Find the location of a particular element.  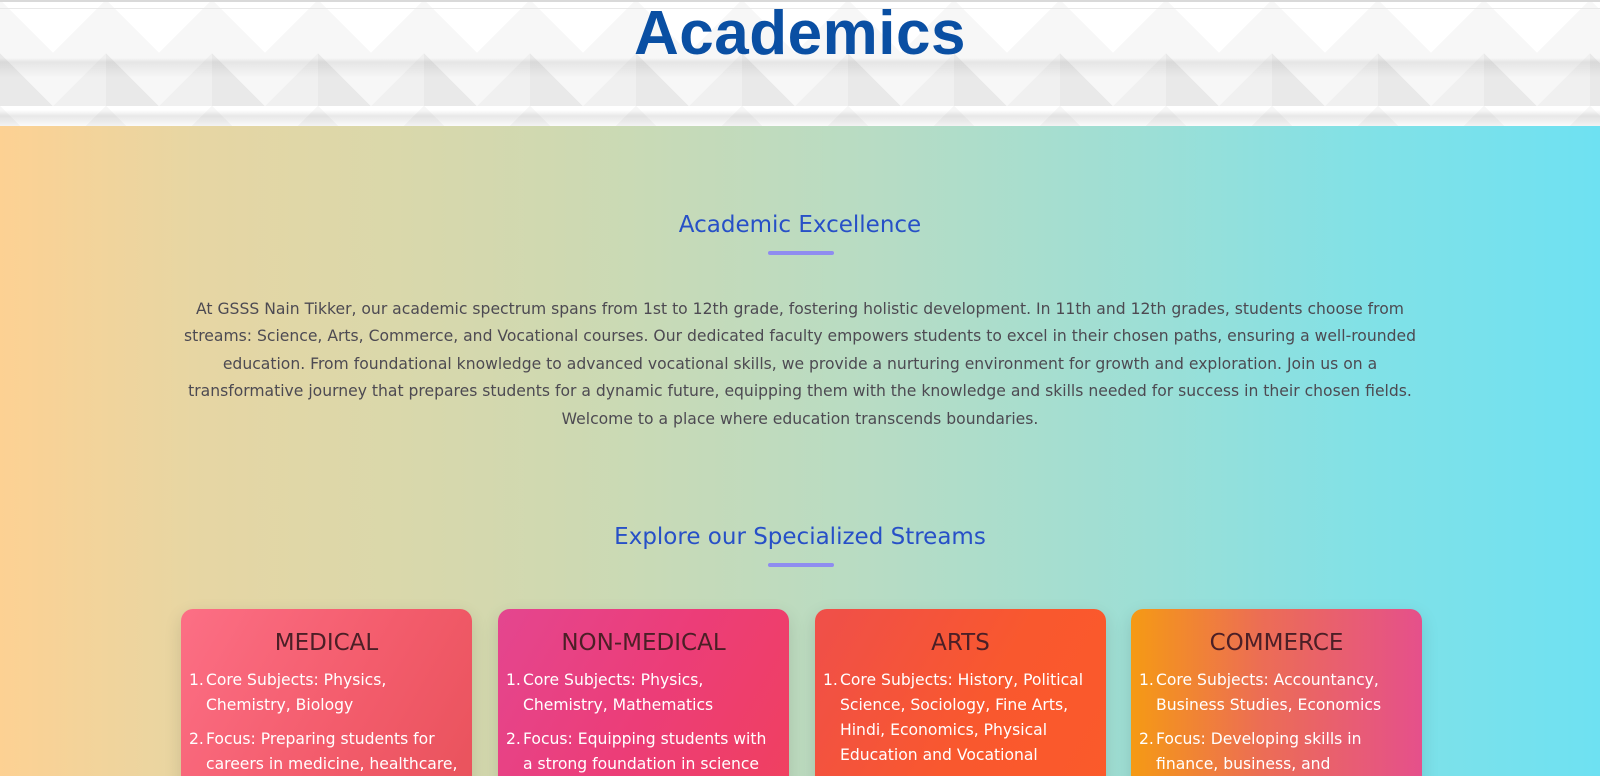

stream-card-title: ARTS is located at coordinates (960, 643).